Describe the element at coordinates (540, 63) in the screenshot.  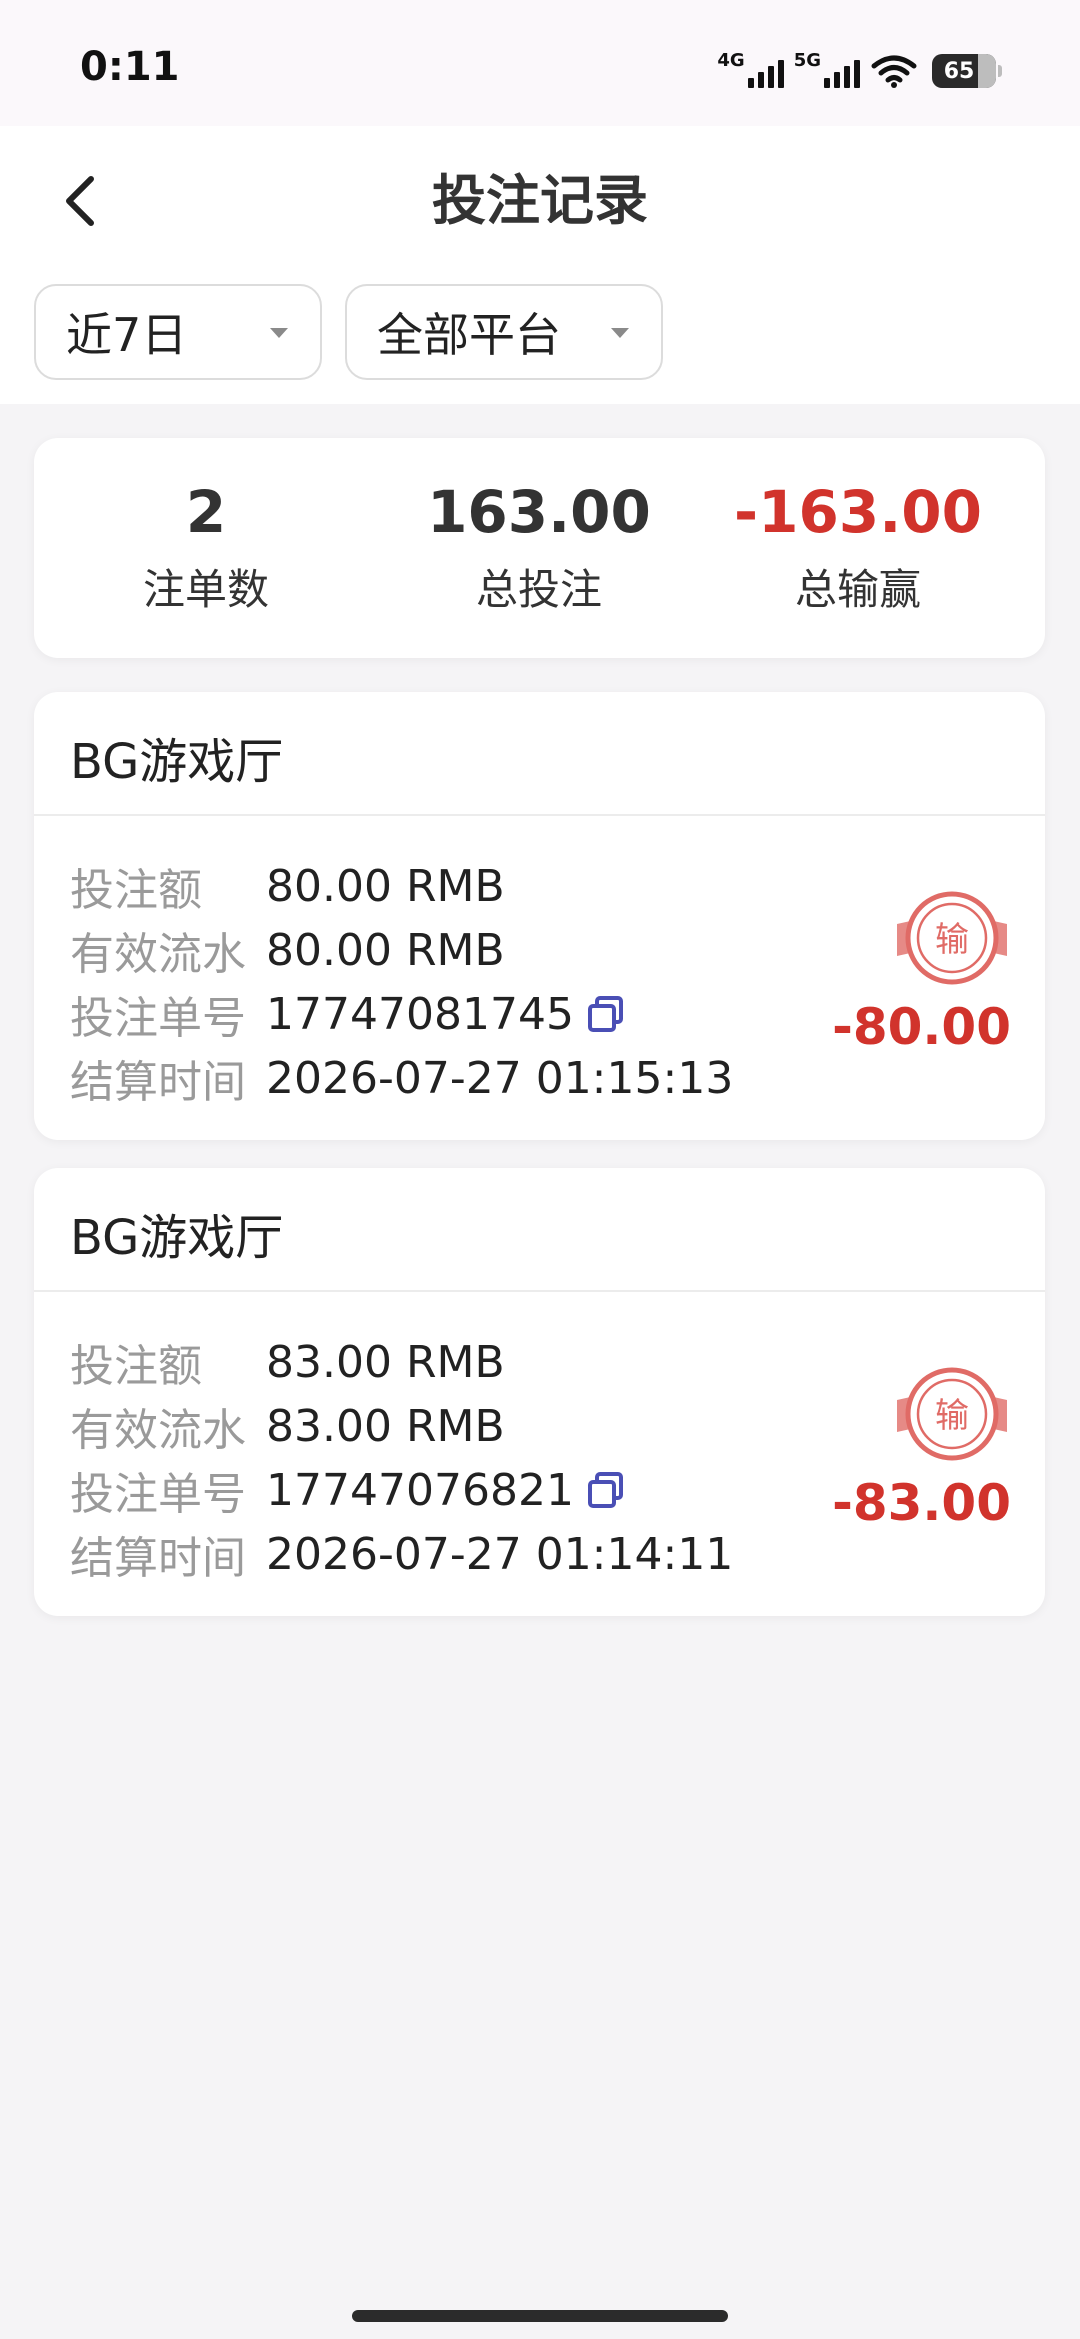
I see `status-bar: 0:11 4G 5G 65` at that location.